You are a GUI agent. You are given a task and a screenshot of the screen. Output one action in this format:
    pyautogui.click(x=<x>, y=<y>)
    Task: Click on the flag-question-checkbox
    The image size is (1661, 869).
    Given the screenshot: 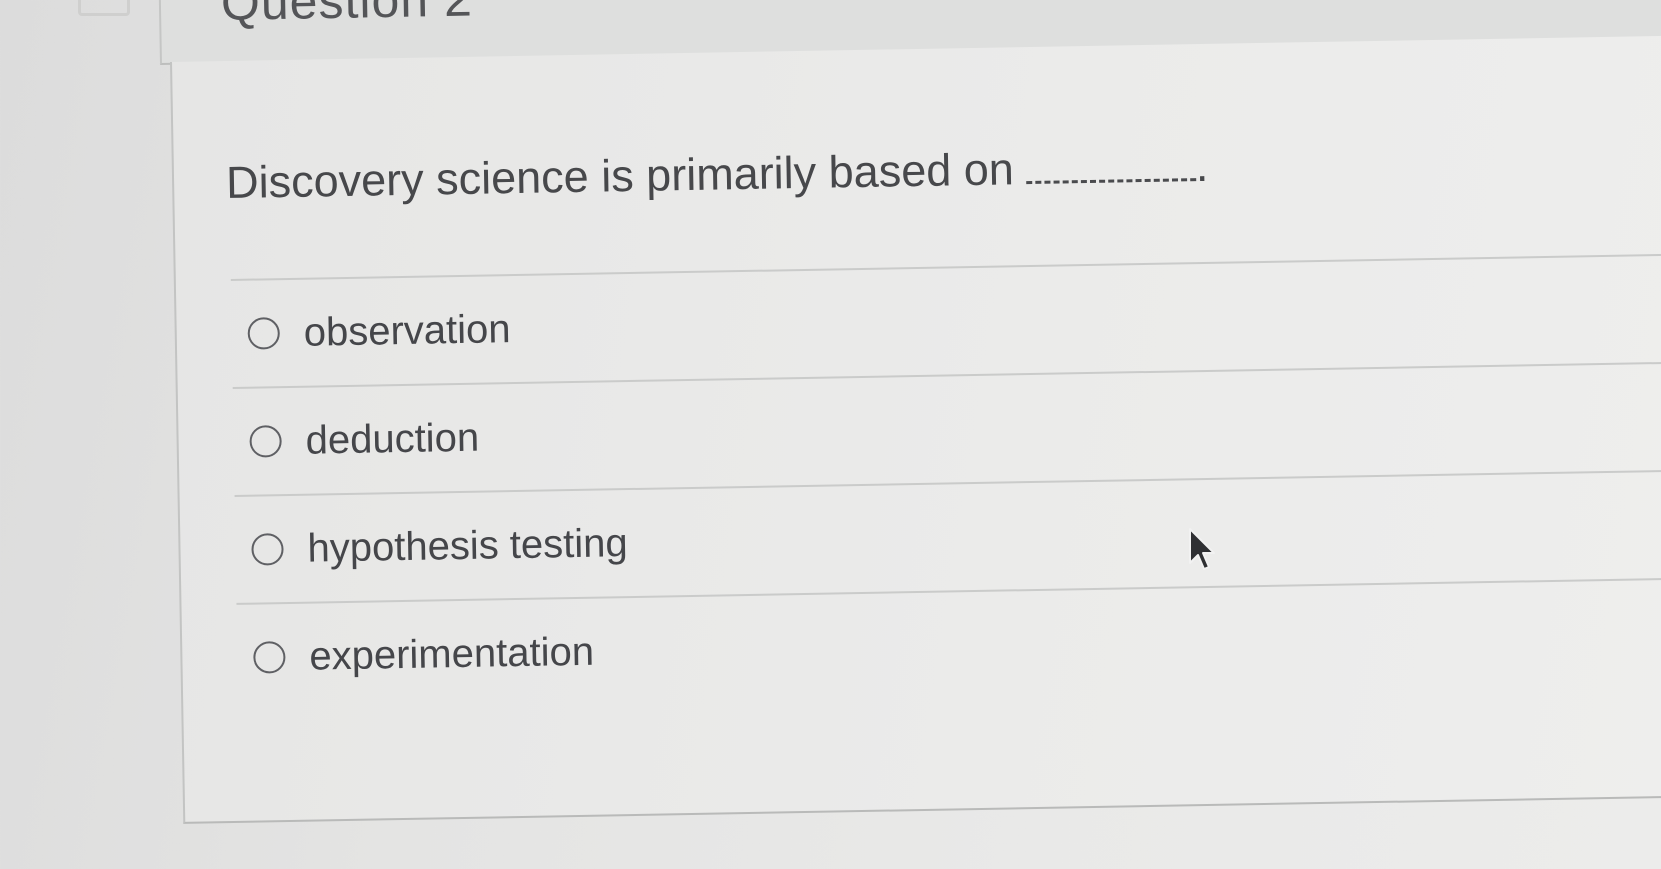 What is the action you would take?
    pyautogui.click(x=104, y=8)
    